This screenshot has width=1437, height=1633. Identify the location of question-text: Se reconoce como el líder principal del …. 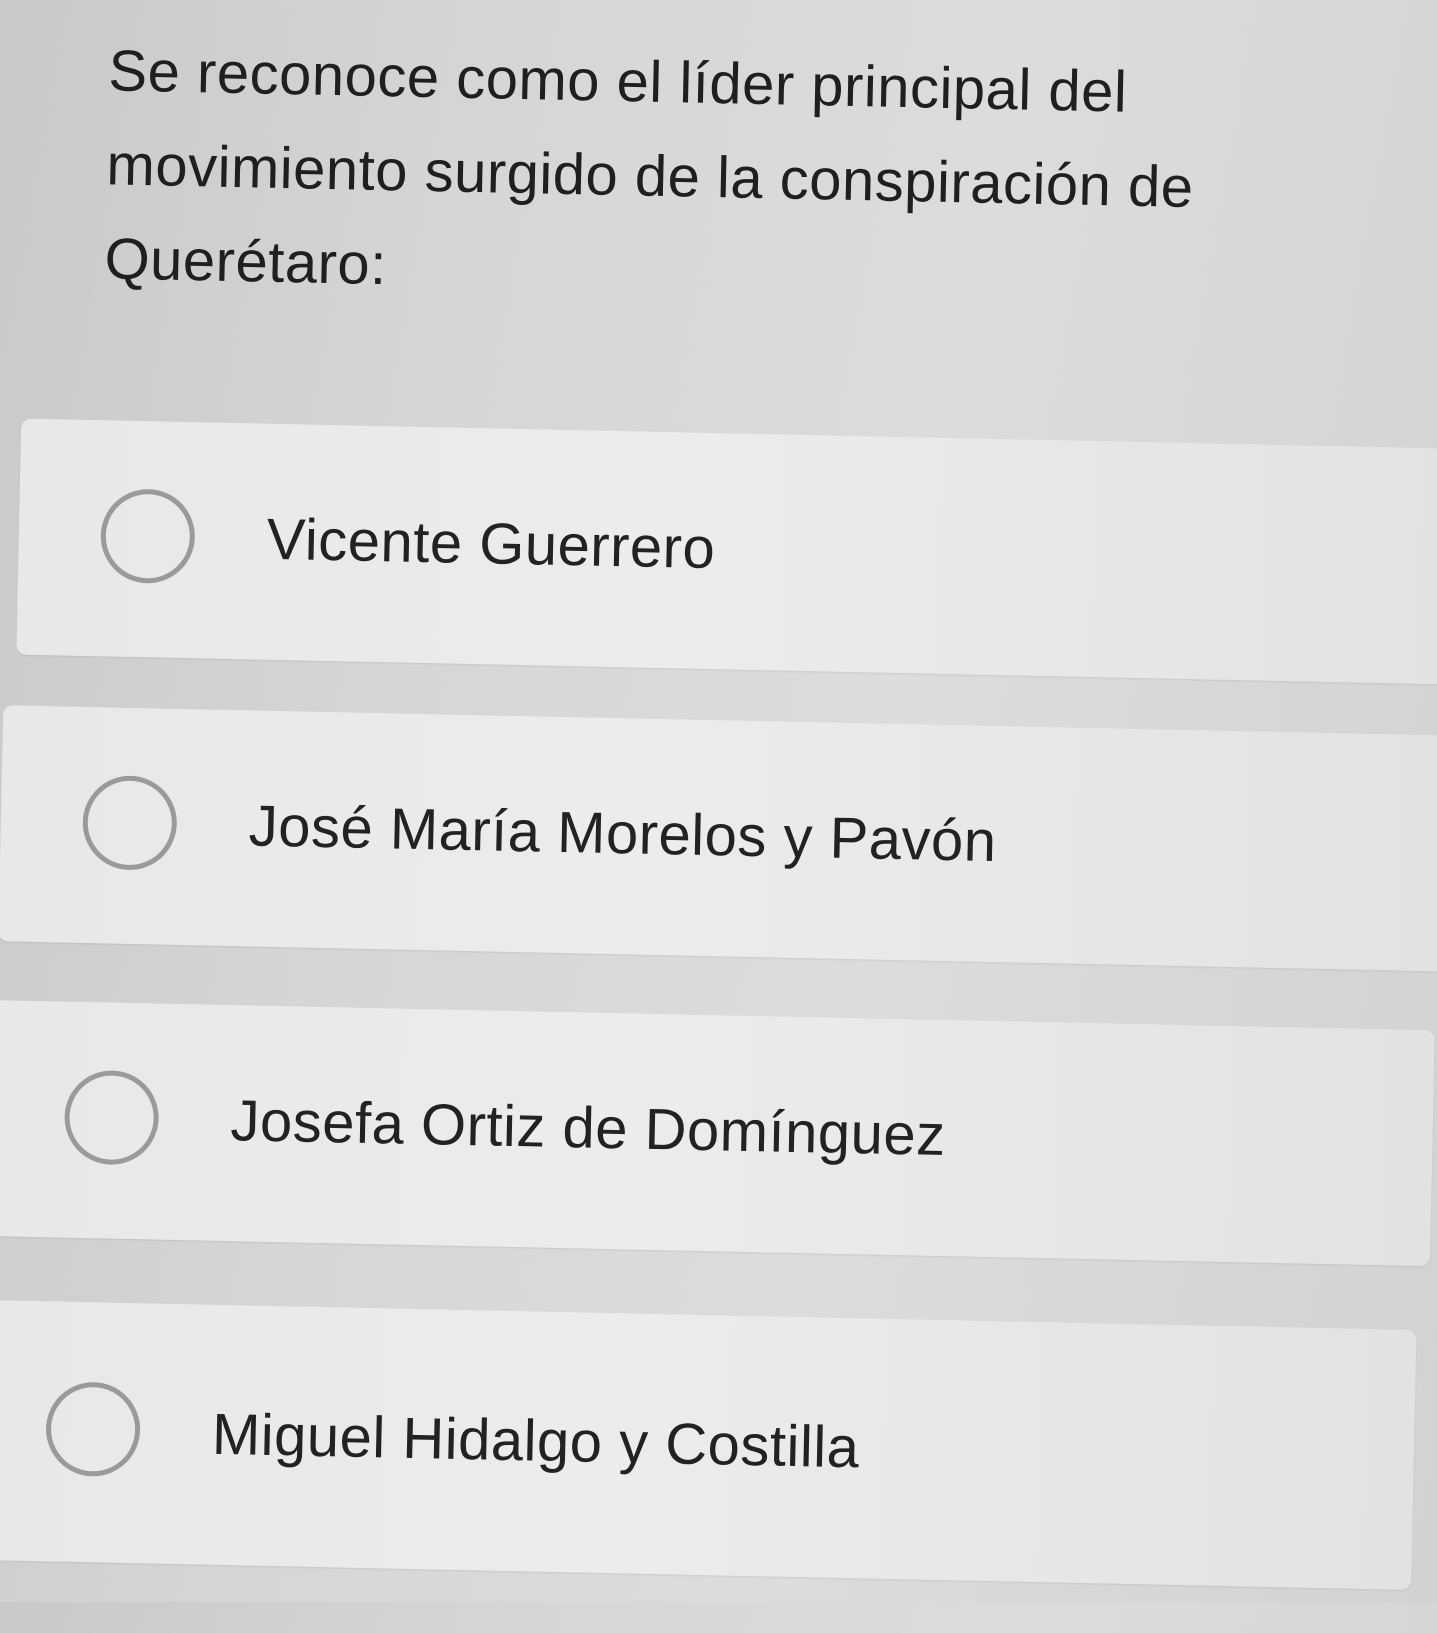
(649, 168).